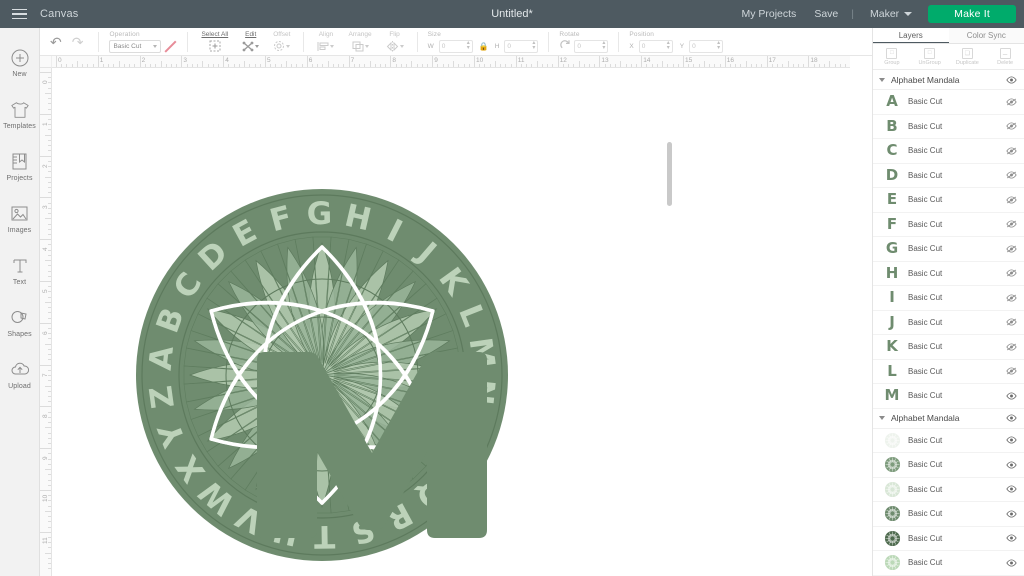 This screenshot has height=576, width=1024. I want to click on layer-row: F Basic Cut, so click(948, 225).